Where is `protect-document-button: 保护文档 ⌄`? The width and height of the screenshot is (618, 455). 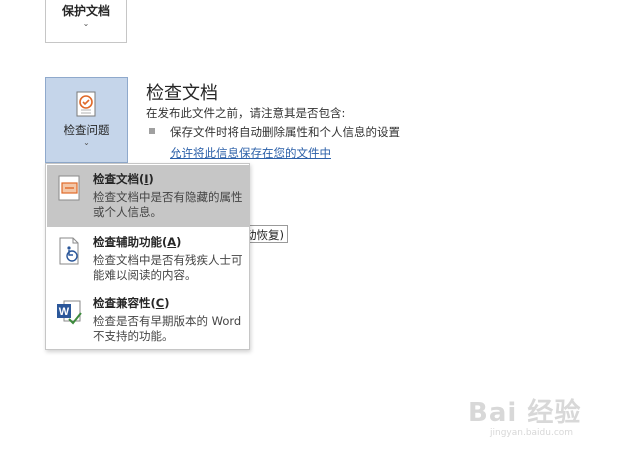 protect-document-button: 保护文档 ⌄ is located at coordinates (86, 21).